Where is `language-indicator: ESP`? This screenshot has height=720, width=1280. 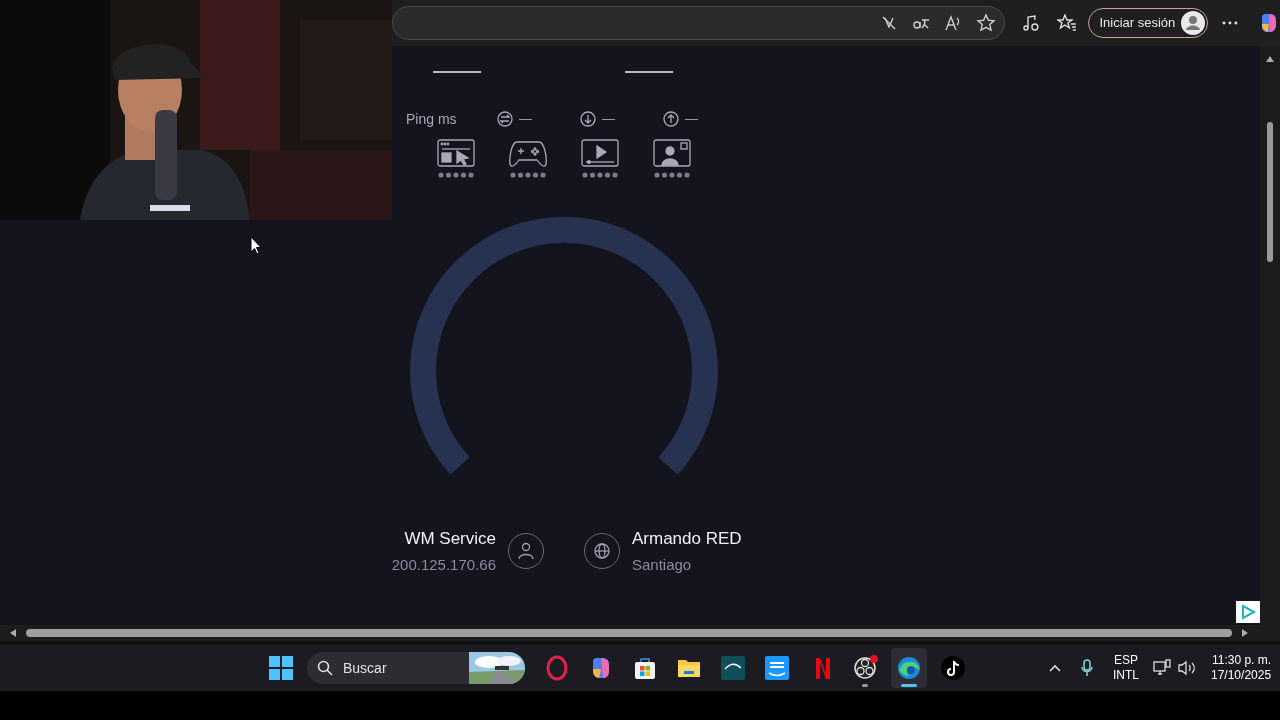 language-indicator: ESP is located at coordinates (1126, 660).